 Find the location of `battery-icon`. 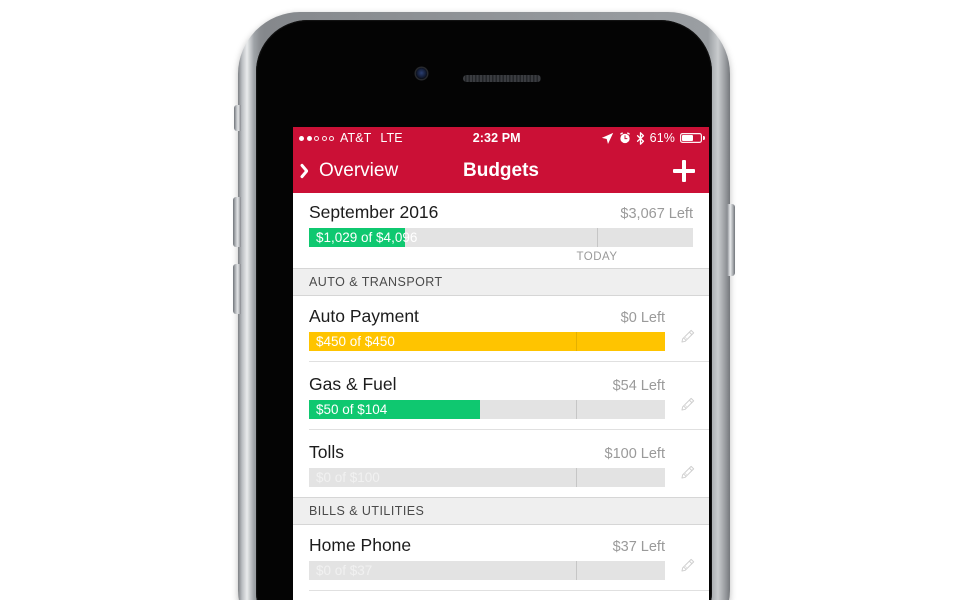

battery-icon is located at coordinates (693, 138).